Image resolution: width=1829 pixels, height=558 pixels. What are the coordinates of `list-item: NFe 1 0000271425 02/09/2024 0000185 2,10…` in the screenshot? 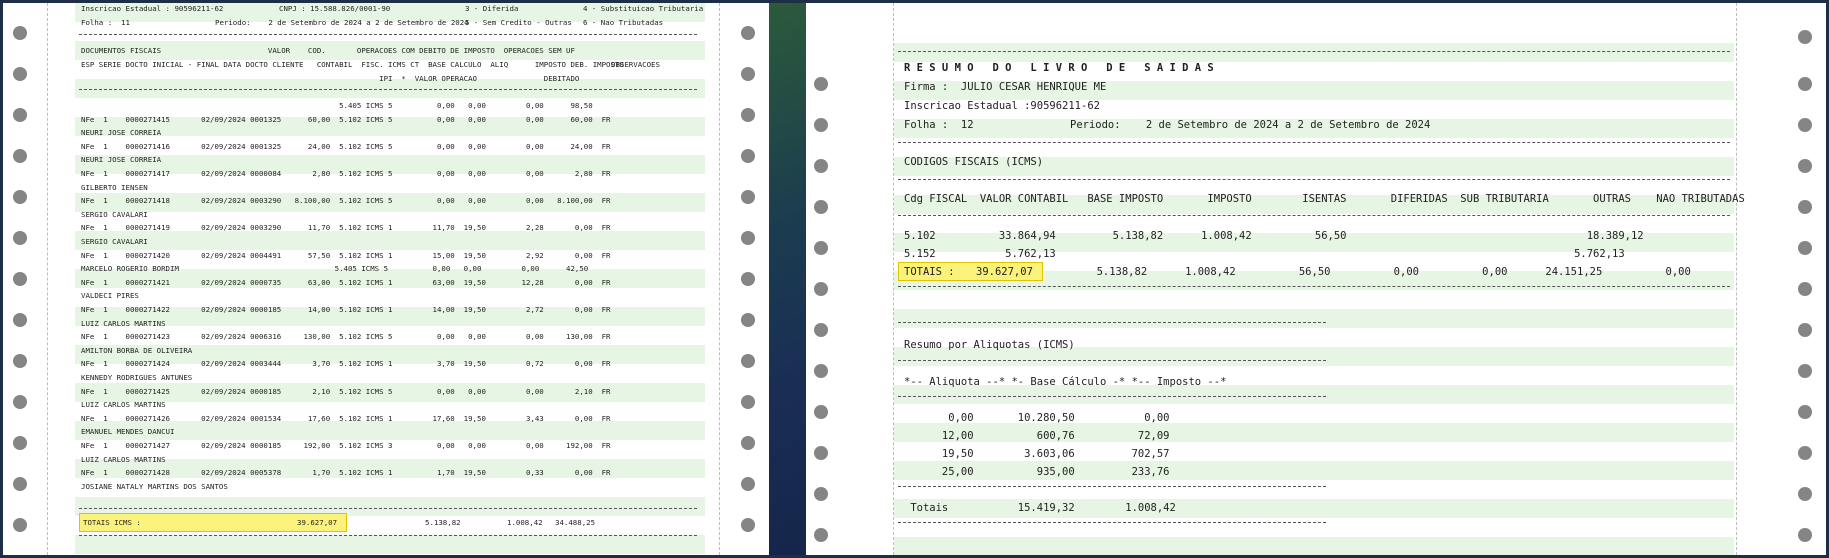 It's located at (346, 391).